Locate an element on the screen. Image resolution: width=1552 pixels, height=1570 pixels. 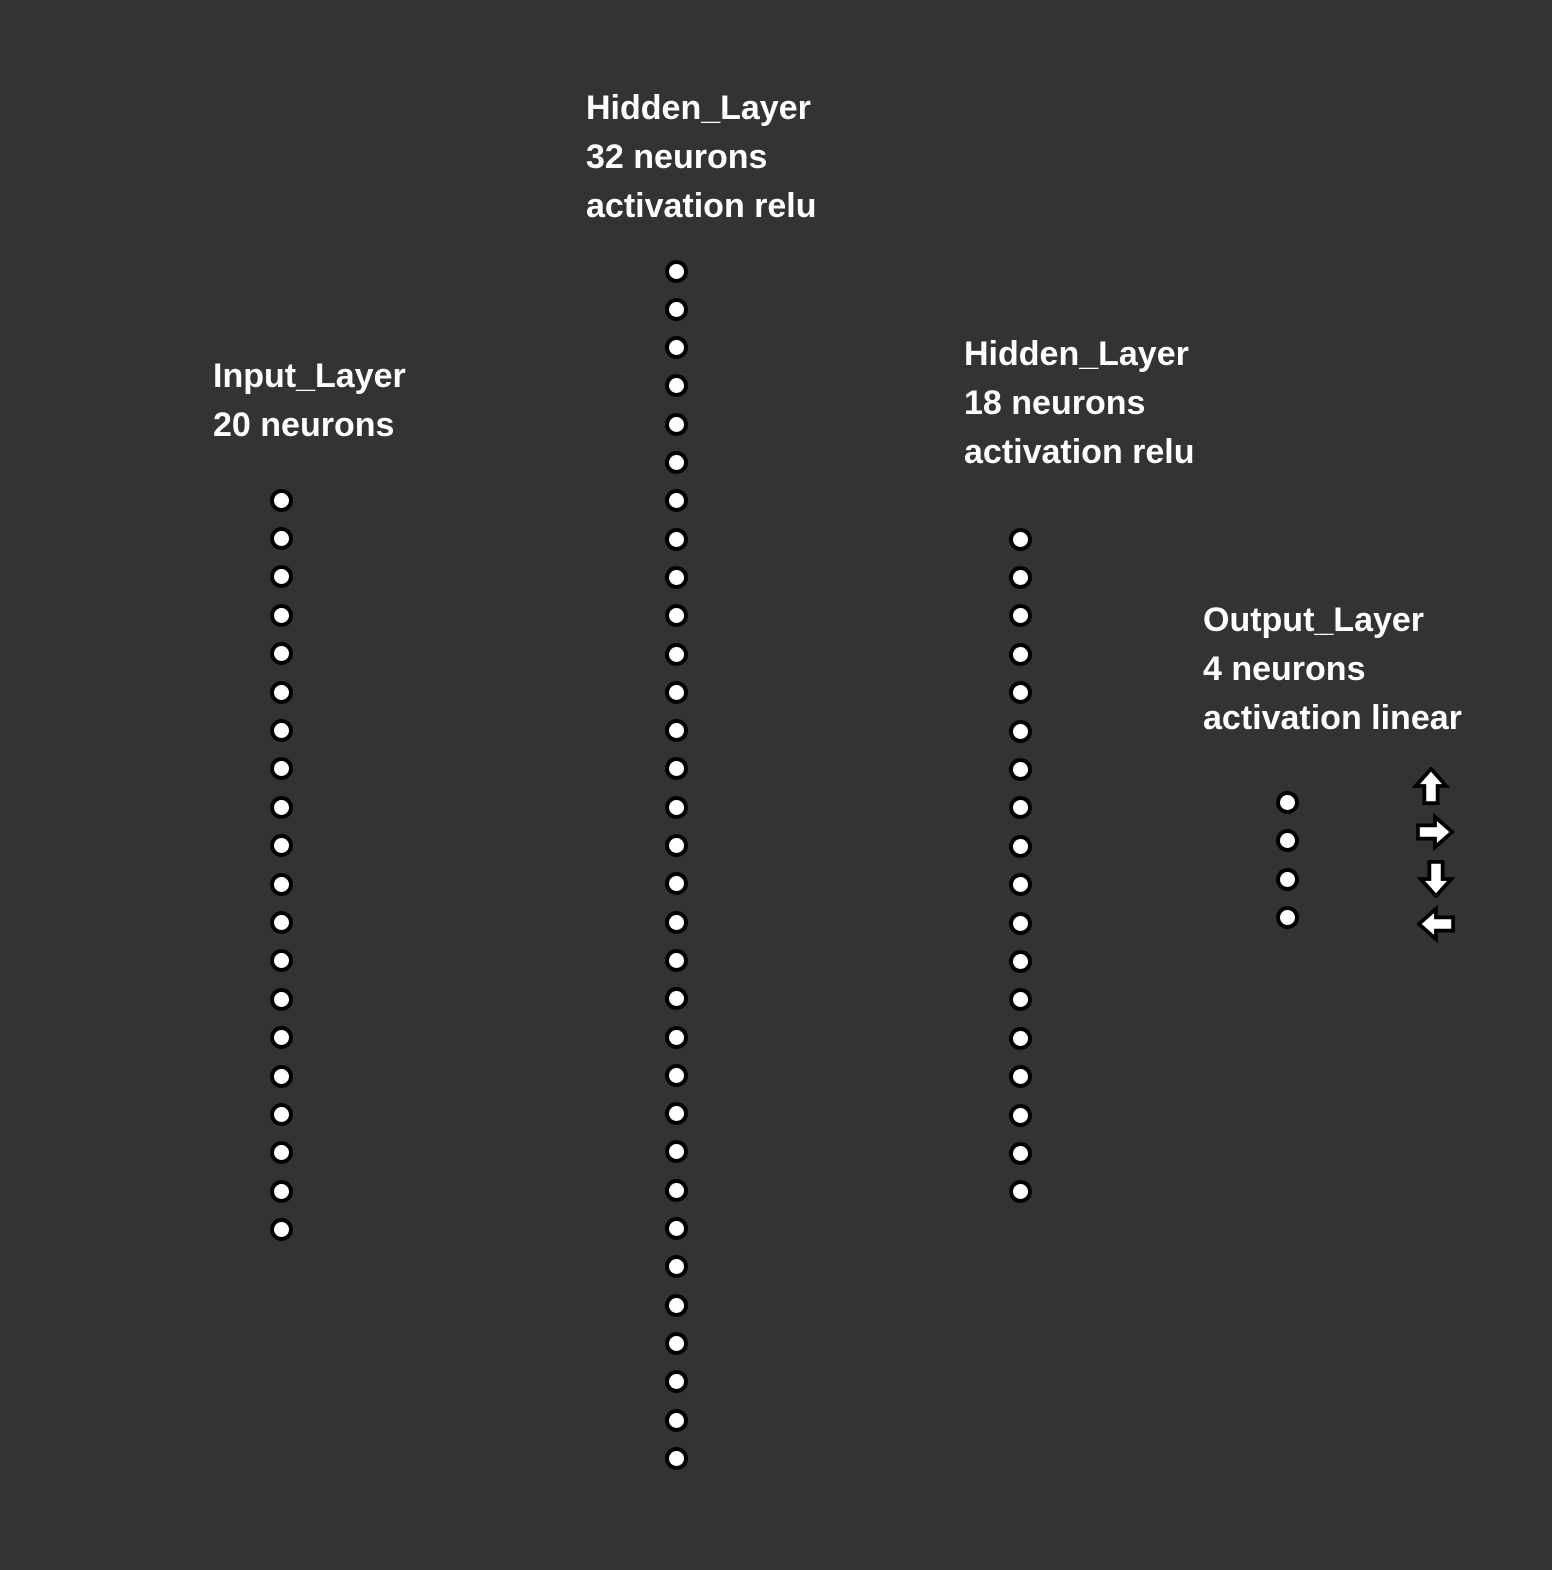
neuron-count-label: 18 neurons is located at coordinates (1055, 403).